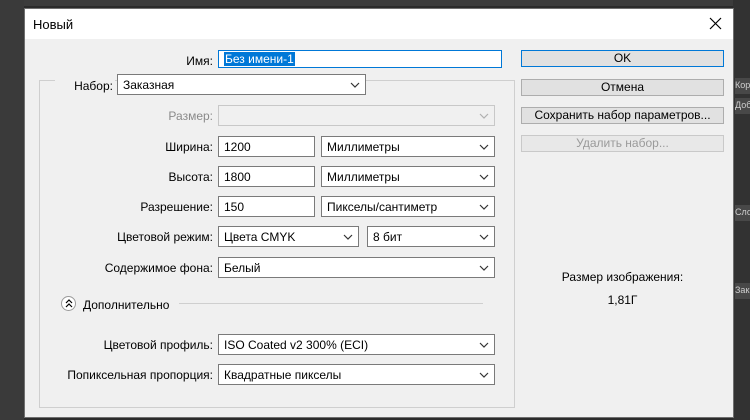 The image size is (750, 420). I want to click on resolution-value: 150, so click(234, 207).